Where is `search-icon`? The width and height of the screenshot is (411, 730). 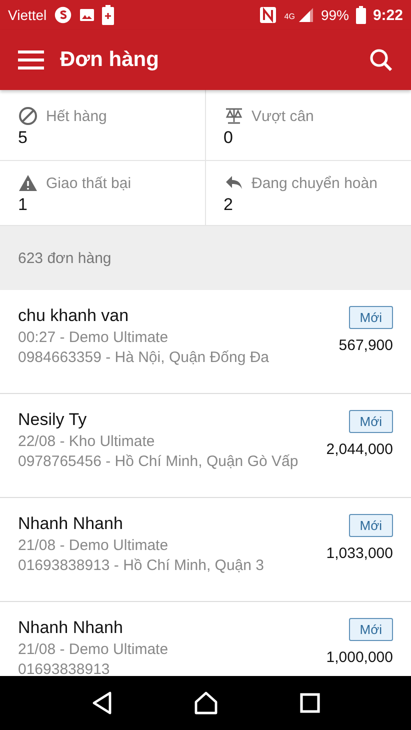
search-icon is located at coordinates (381, 60).